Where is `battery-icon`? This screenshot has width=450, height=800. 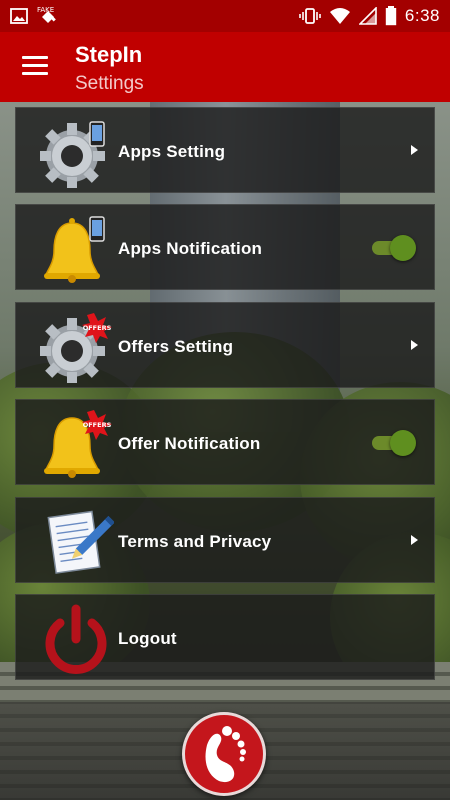 battery-icon is located at coordinates (391, 16).